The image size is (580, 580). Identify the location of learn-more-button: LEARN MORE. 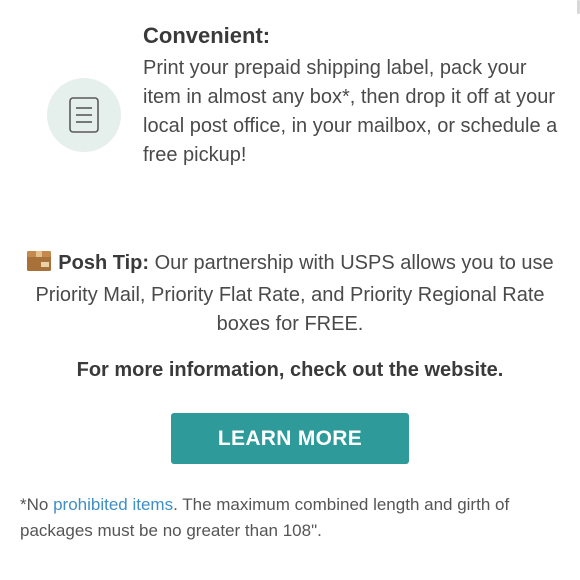
(290, 438).